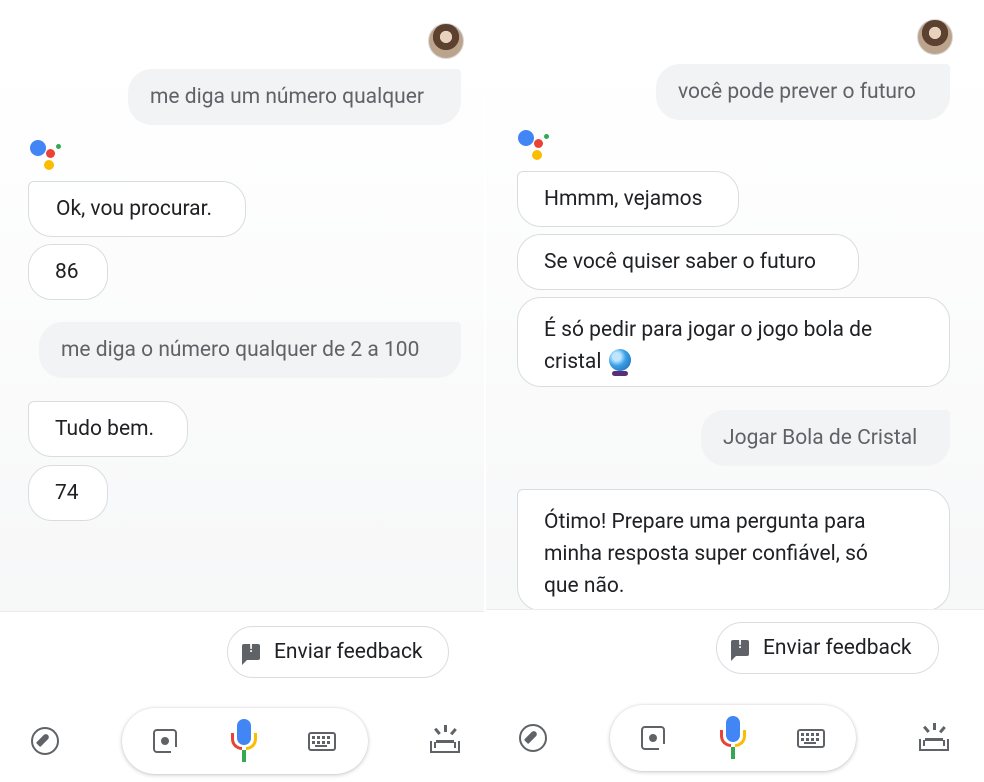 The image size is (984, 782). I want to click on assistant-message-text: Se você quiser saber o futuro, so click(680, 262).